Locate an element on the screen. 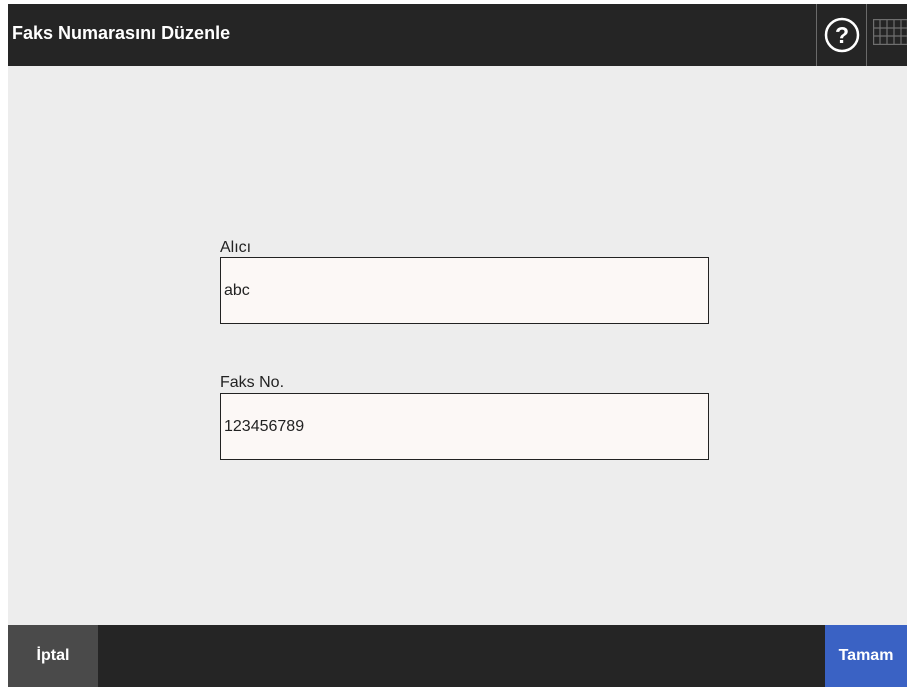 Image resolution: width=907 pixels, height=687 pixels. question-mark-circle-icon: ? is located at coordinates (842, 35).